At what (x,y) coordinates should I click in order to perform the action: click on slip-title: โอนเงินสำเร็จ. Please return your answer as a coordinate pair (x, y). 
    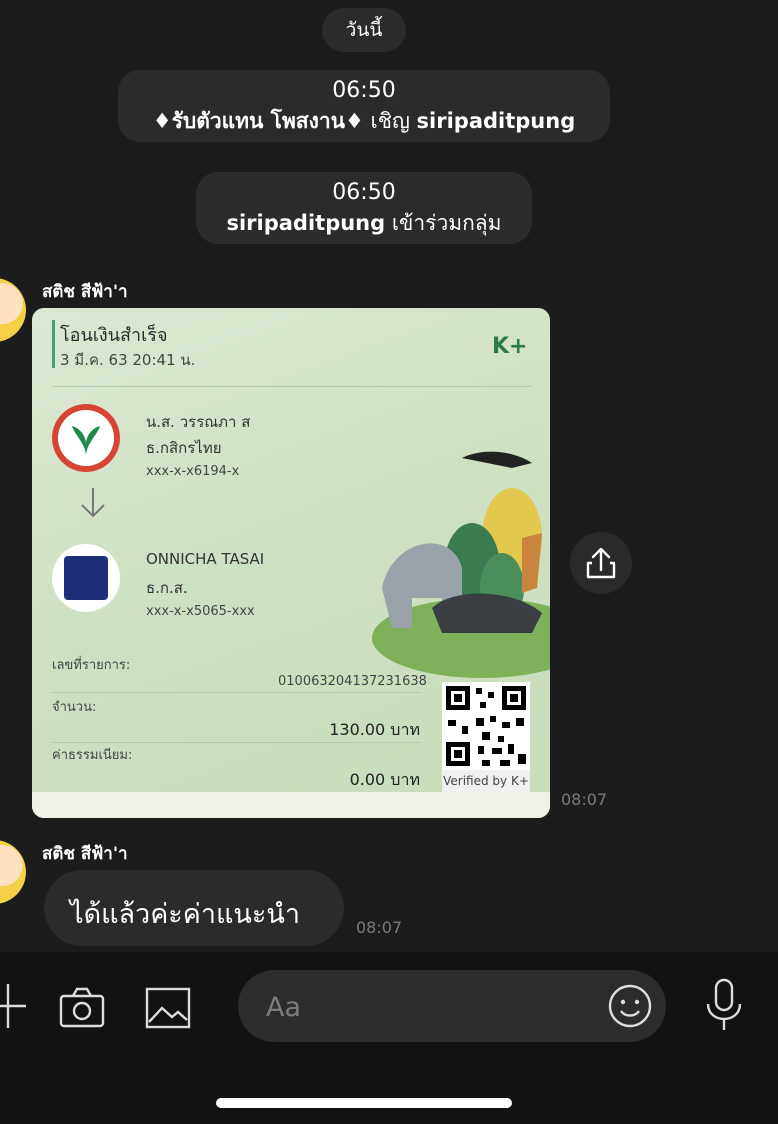
    Looking at the image, I should click on (114, 335).